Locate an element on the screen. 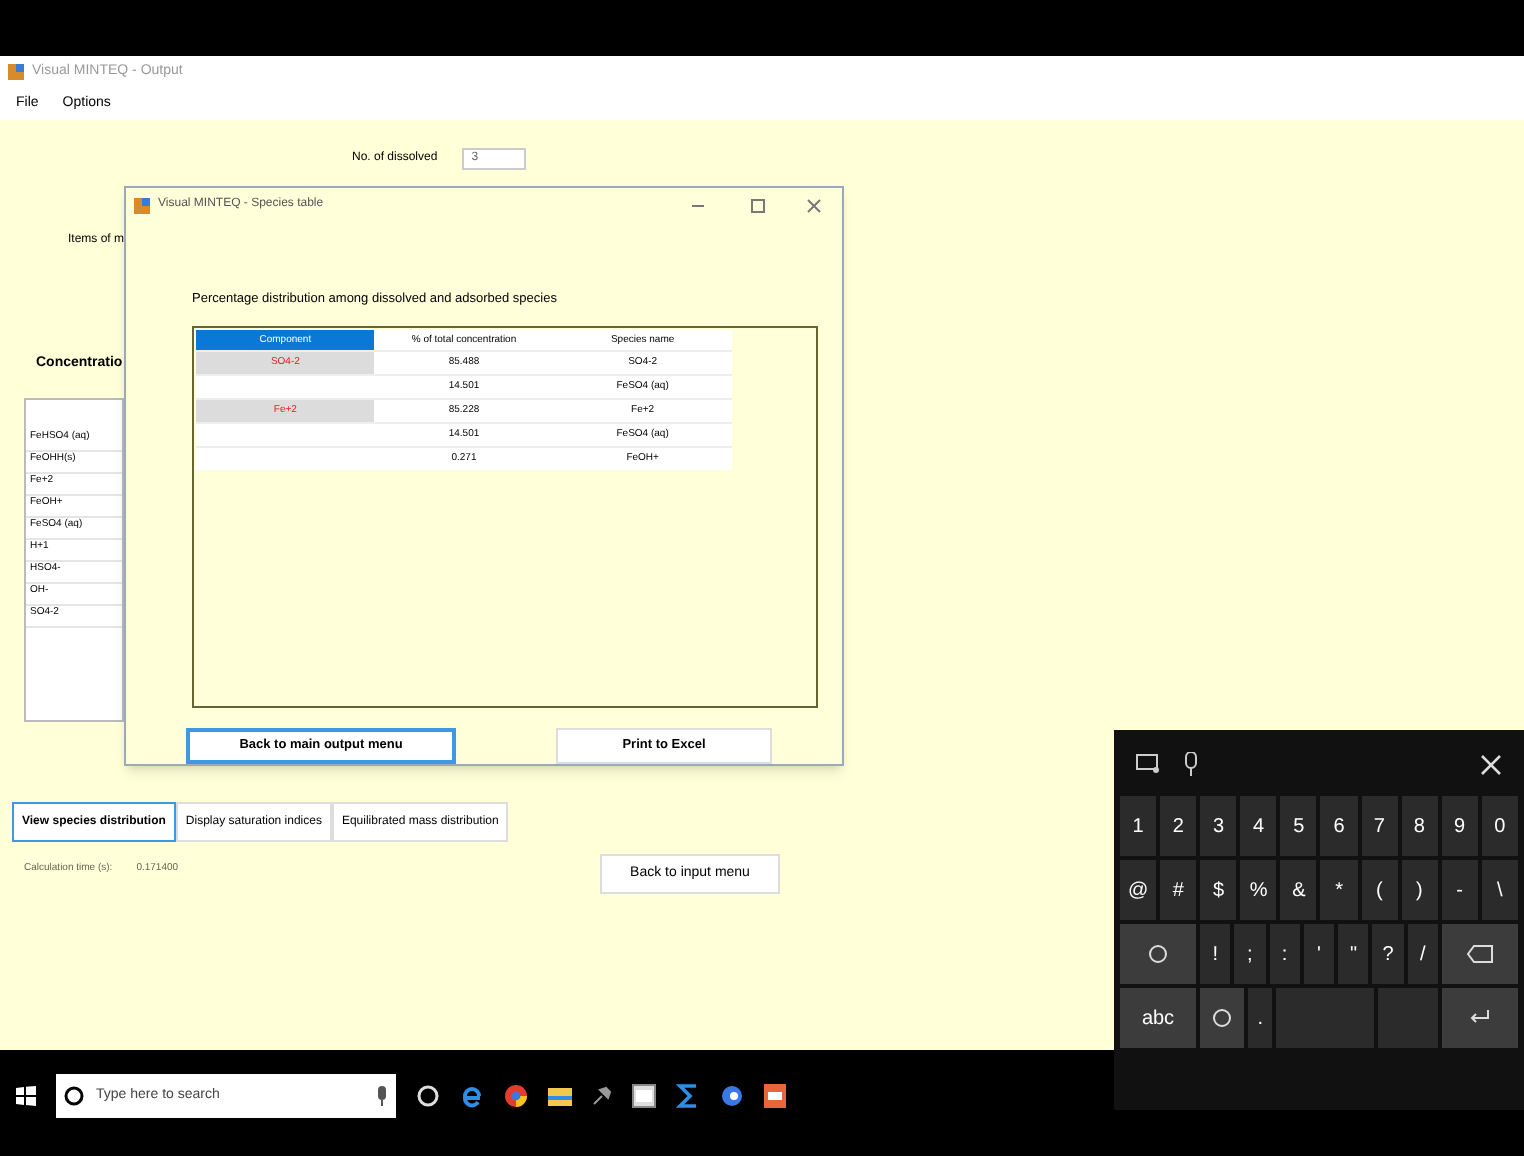 Image resolution: width=1524 pixels, height=1156 pixels. keyboard-key: : is located at coordinates (1284, 954).